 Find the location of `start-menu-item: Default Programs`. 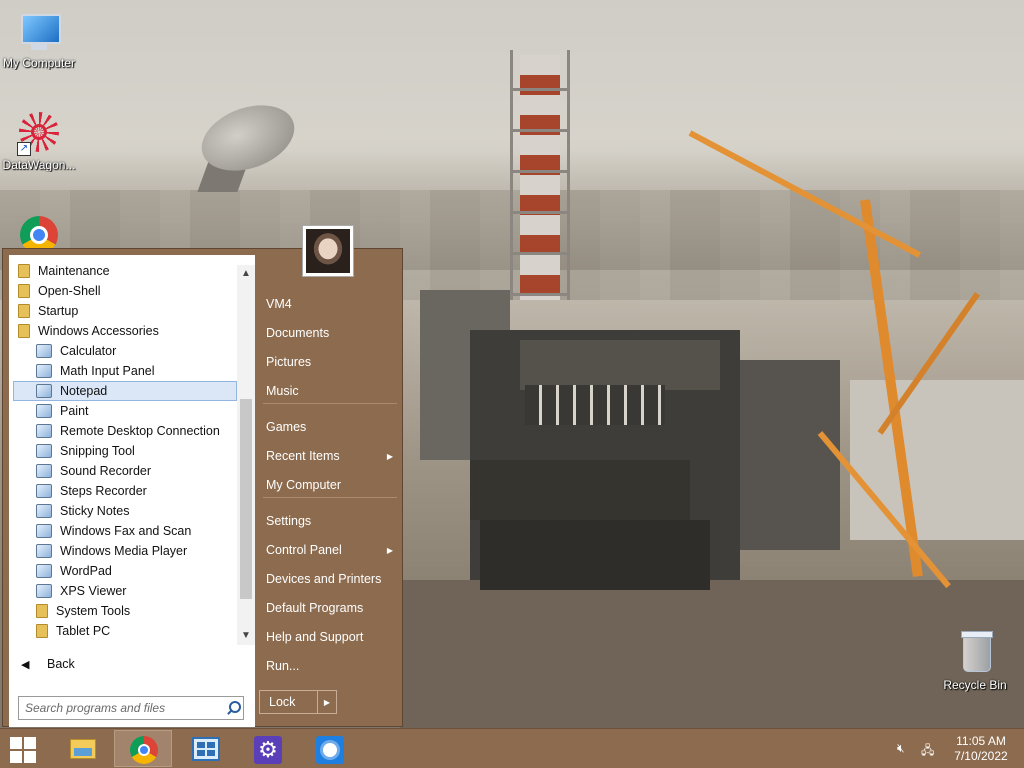

start-menu-item: Default Programs is located at coordinates (329, 608).